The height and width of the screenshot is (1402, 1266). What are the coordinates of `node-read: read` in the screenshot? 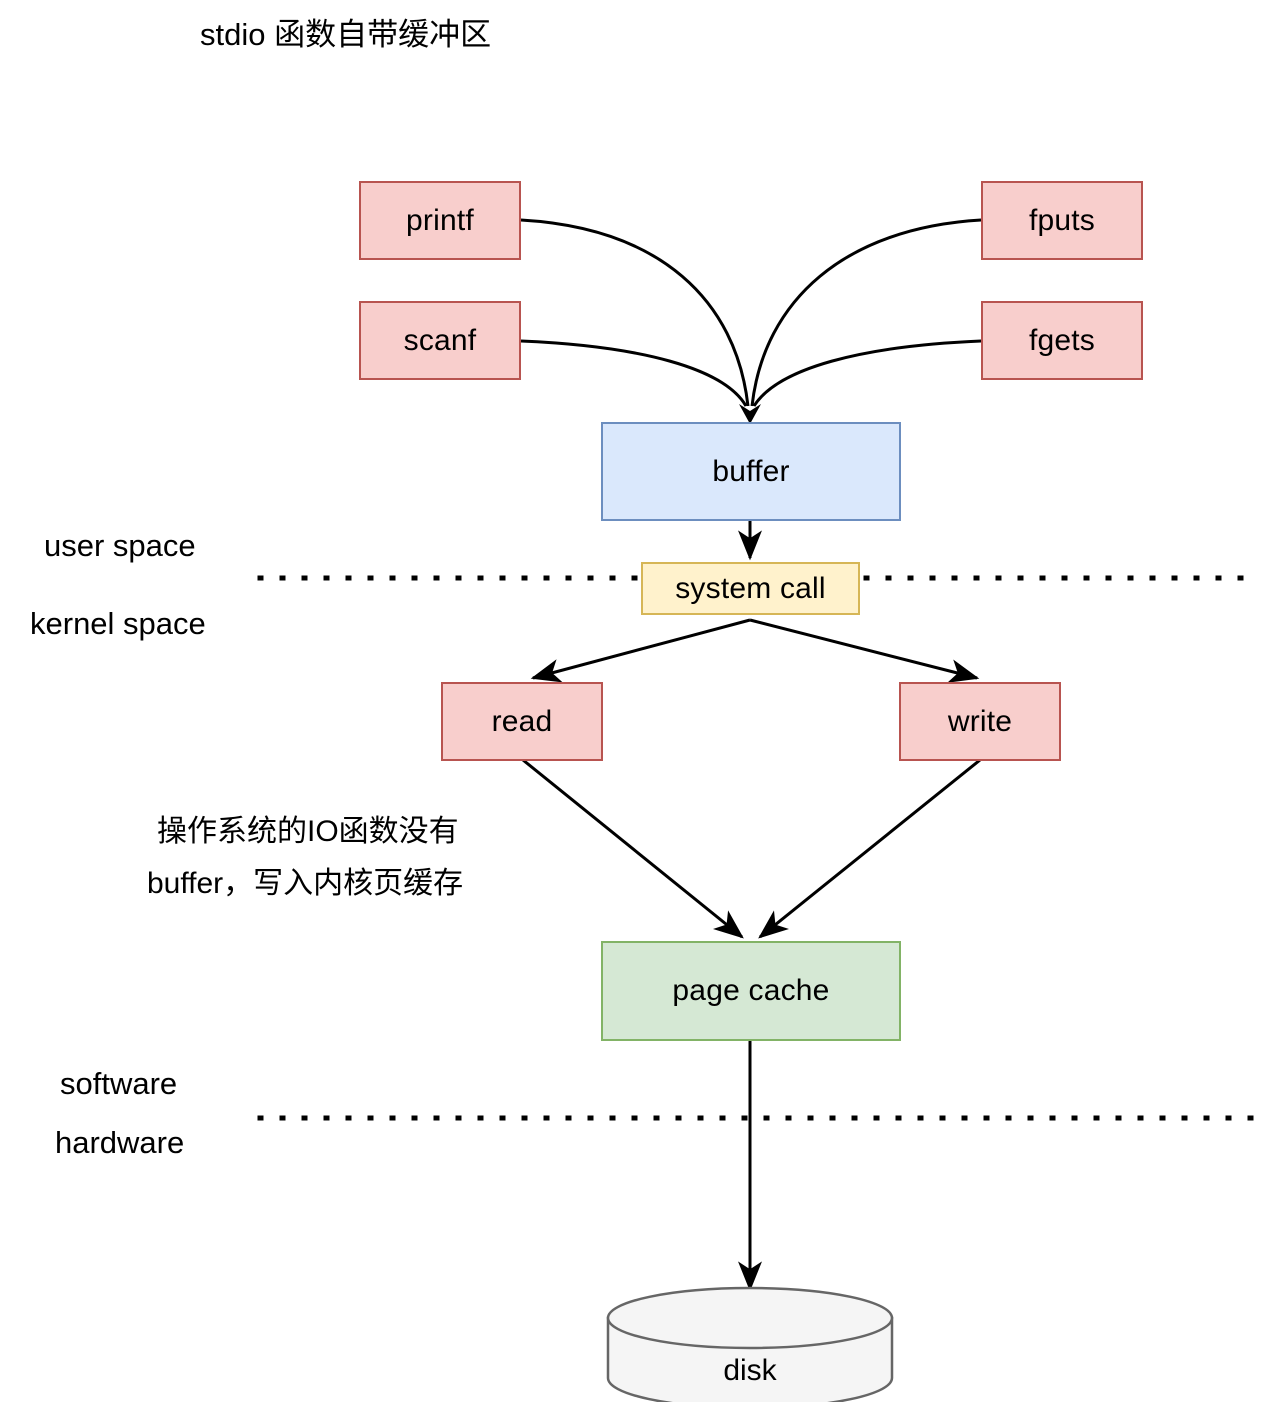 It's located at (522, 721).